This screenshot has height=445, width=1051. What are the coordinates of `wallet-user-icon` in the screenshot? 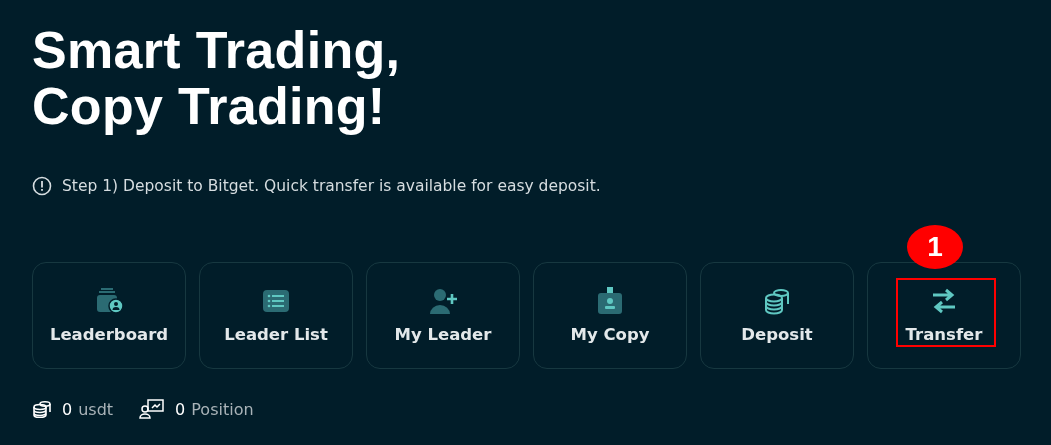 It's located at (109, 301).